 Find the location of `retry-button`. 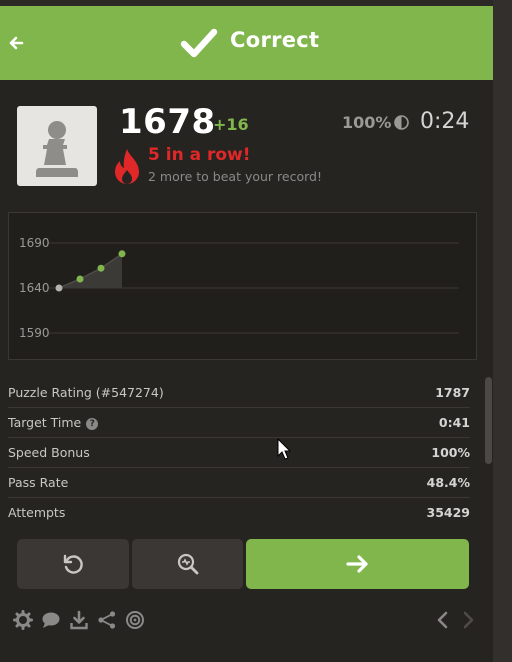

retry-button is located at coordinates (73, 564).